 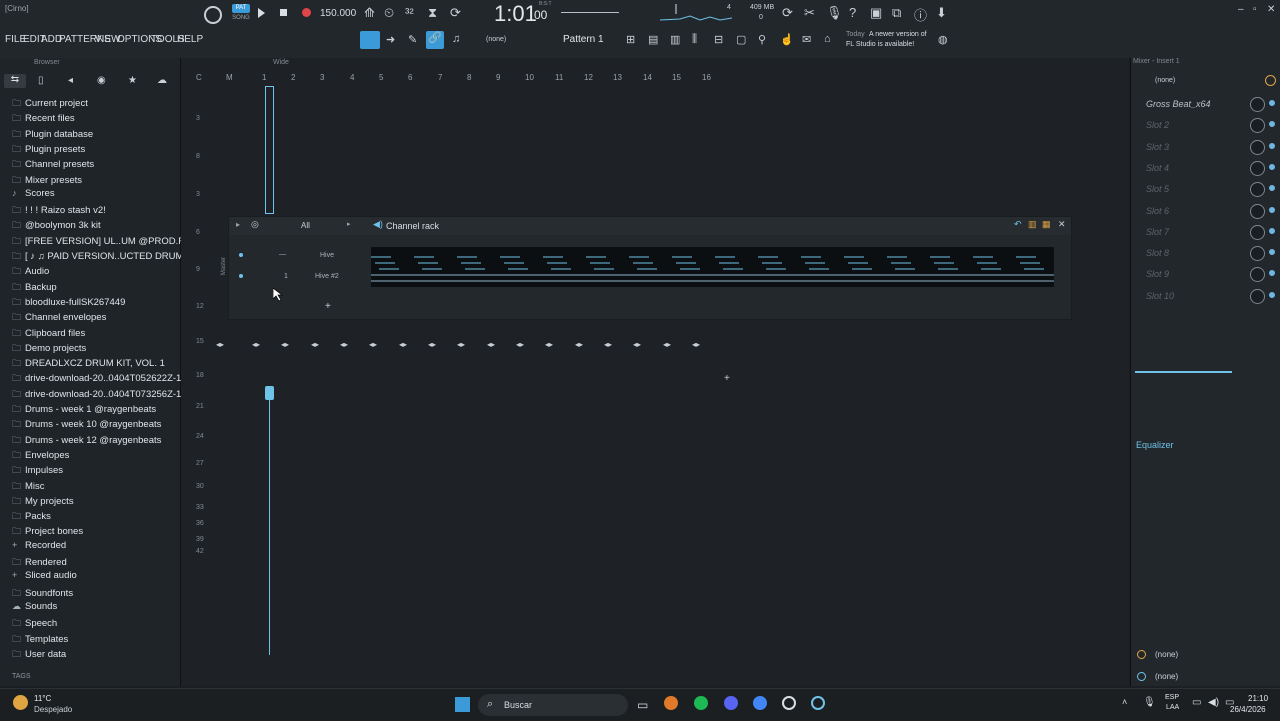 What do you see at coordinates (30, 272) in the screenshot?
I see `browser-item: 🗀 Audio` at bounding box center [30, 272].